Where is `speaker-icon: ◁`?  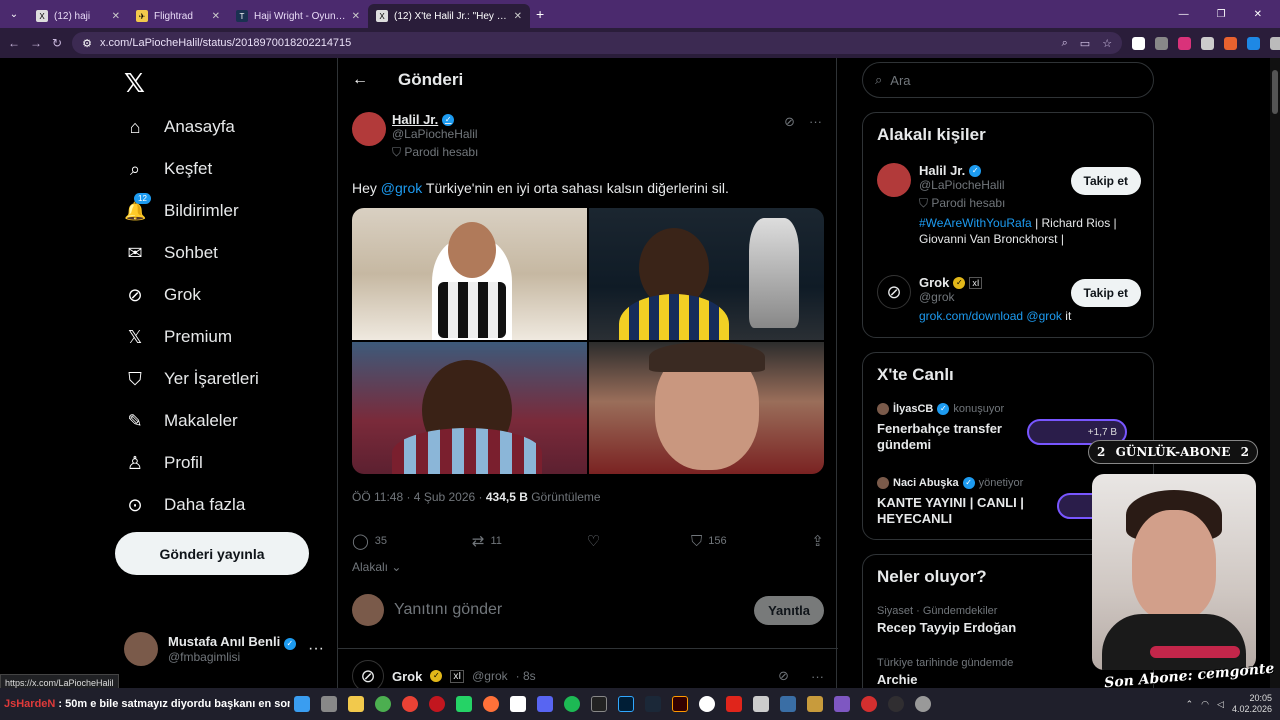 speaker-icon: ◁ is located at coordinates (1220, 704).